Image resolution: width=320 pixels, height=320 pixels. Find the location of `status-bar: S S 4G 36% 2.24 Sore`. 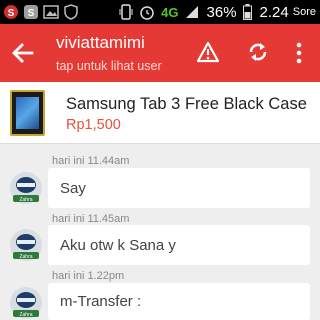

status-bar: S S 4G 36% 2.24 Sore is located at coordinates (160, 12).